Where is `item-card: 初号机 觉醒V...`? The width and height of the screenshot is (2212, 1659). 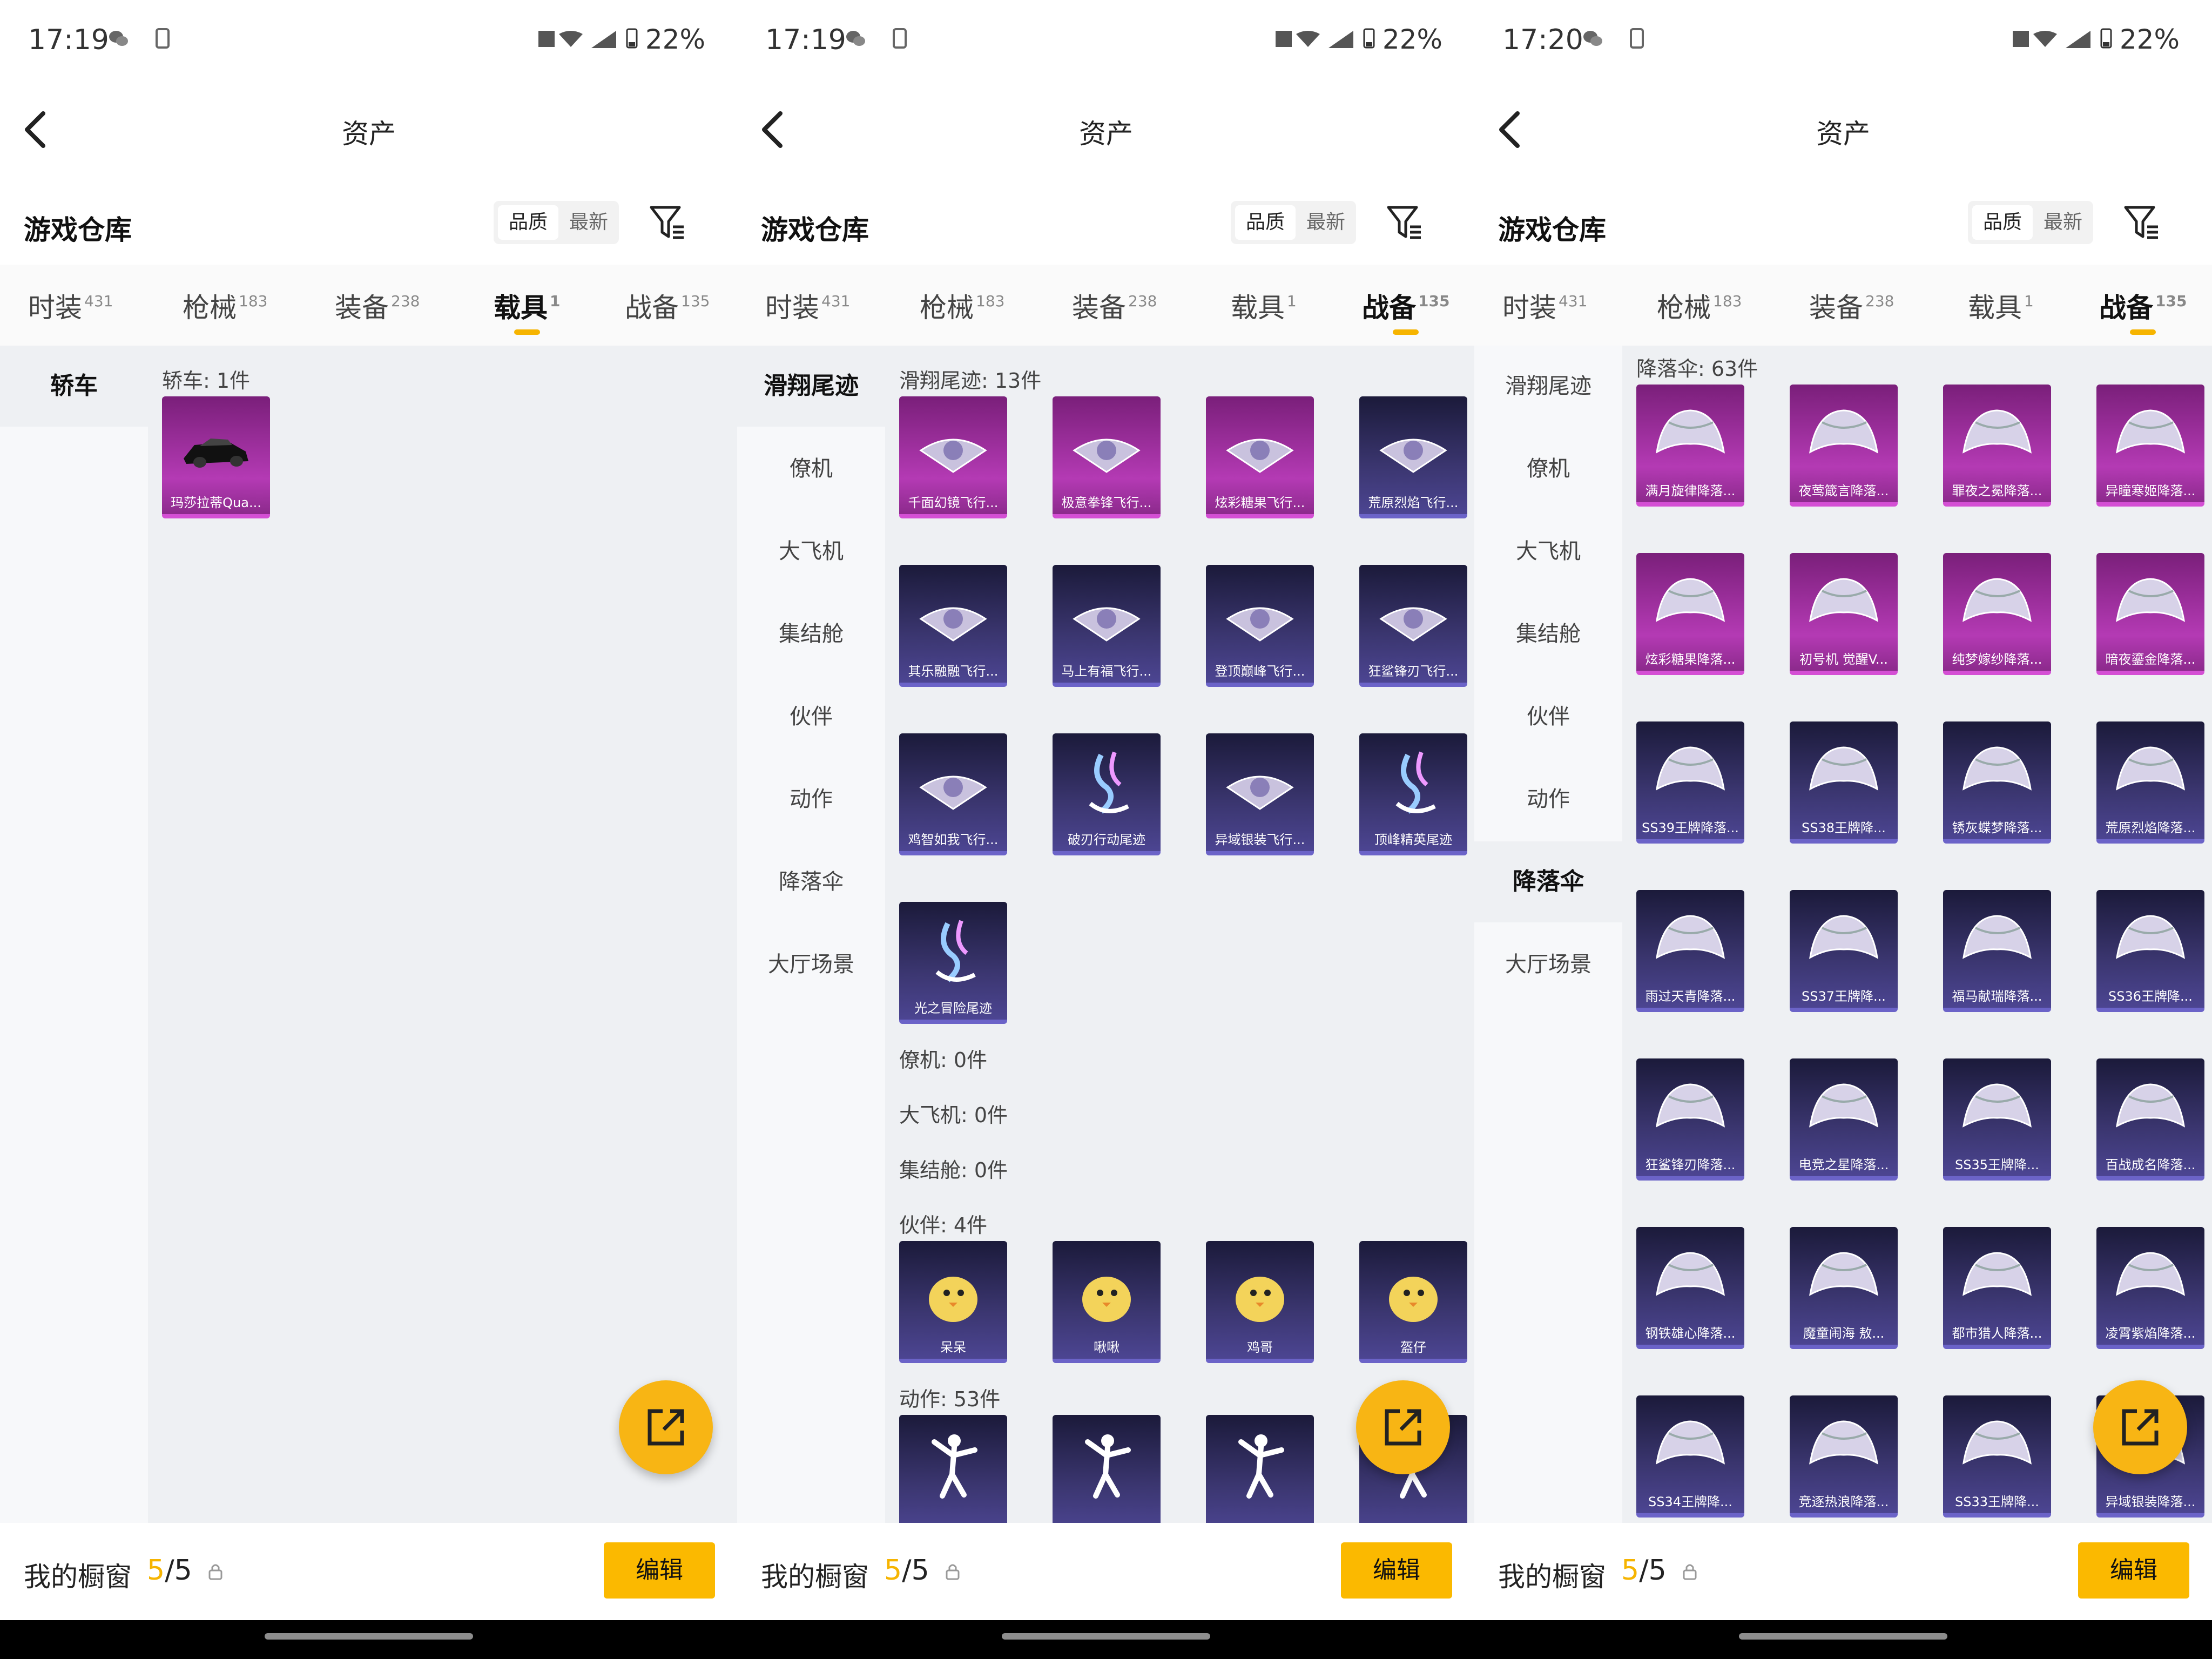
item-card: 初号机 觉醒V... is located at coordinates (1844, 614).